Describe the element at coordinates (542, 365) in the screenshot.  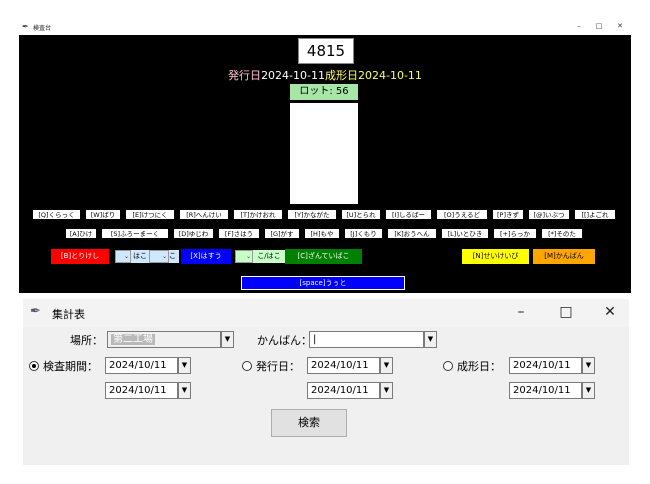
I see `form-from-value: 2024/10/11` at that location.